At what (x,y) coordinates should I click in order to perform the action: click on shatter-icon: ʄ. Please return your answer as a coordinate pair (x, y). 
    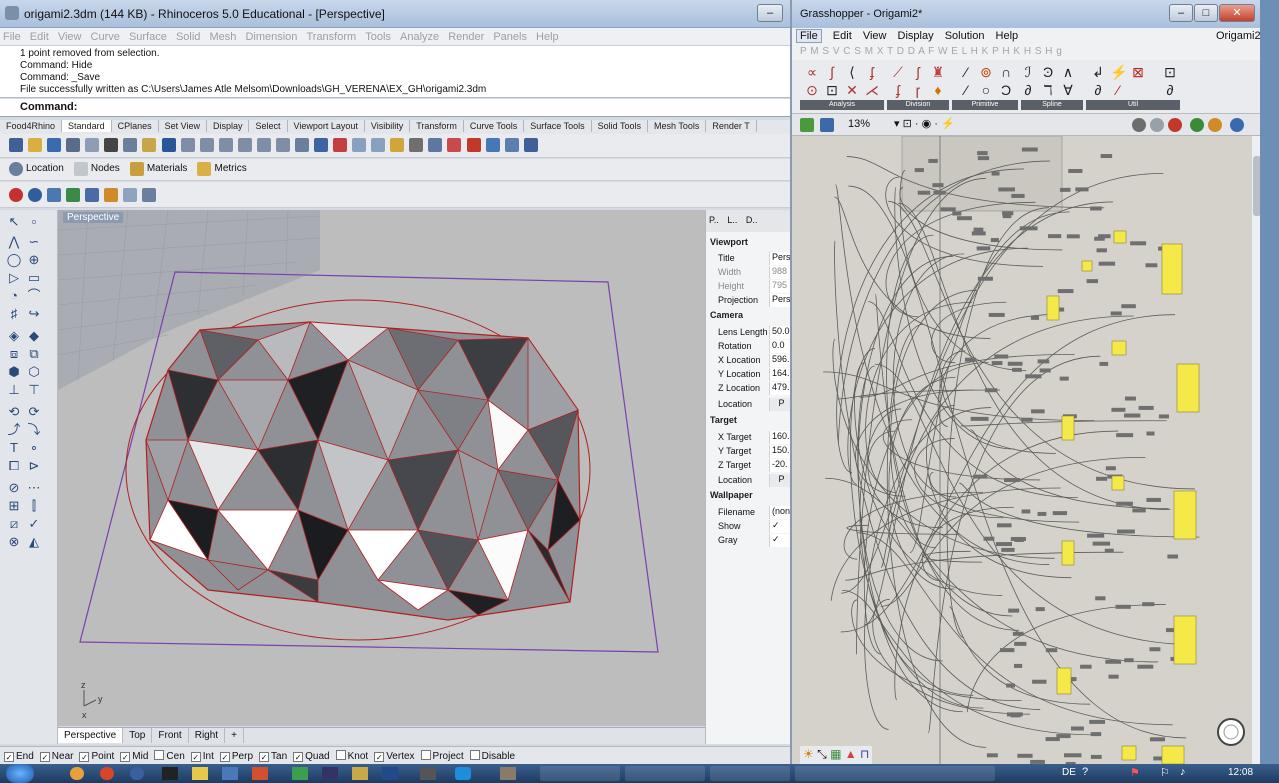
    Looking at the image, I should click on (898, 90).